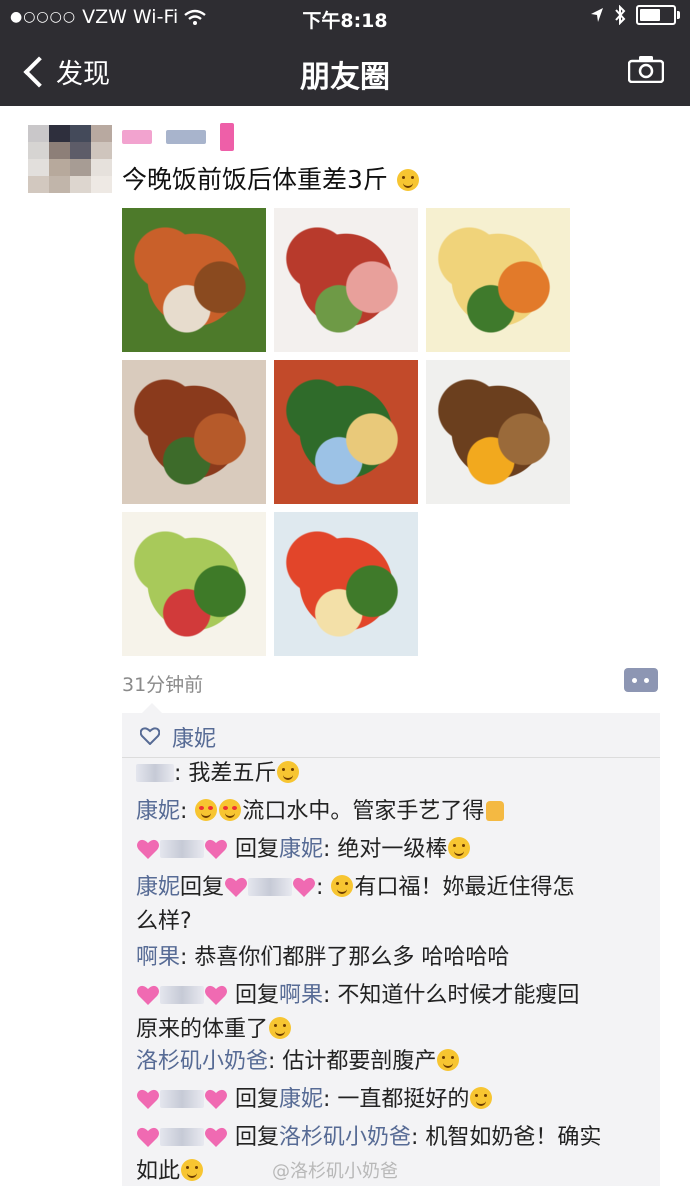 The width and height of the screenshot is (690, 1189). Describe the element at coordinates (407, 180) in the screenshot. I see `emoji-icon` at that location.